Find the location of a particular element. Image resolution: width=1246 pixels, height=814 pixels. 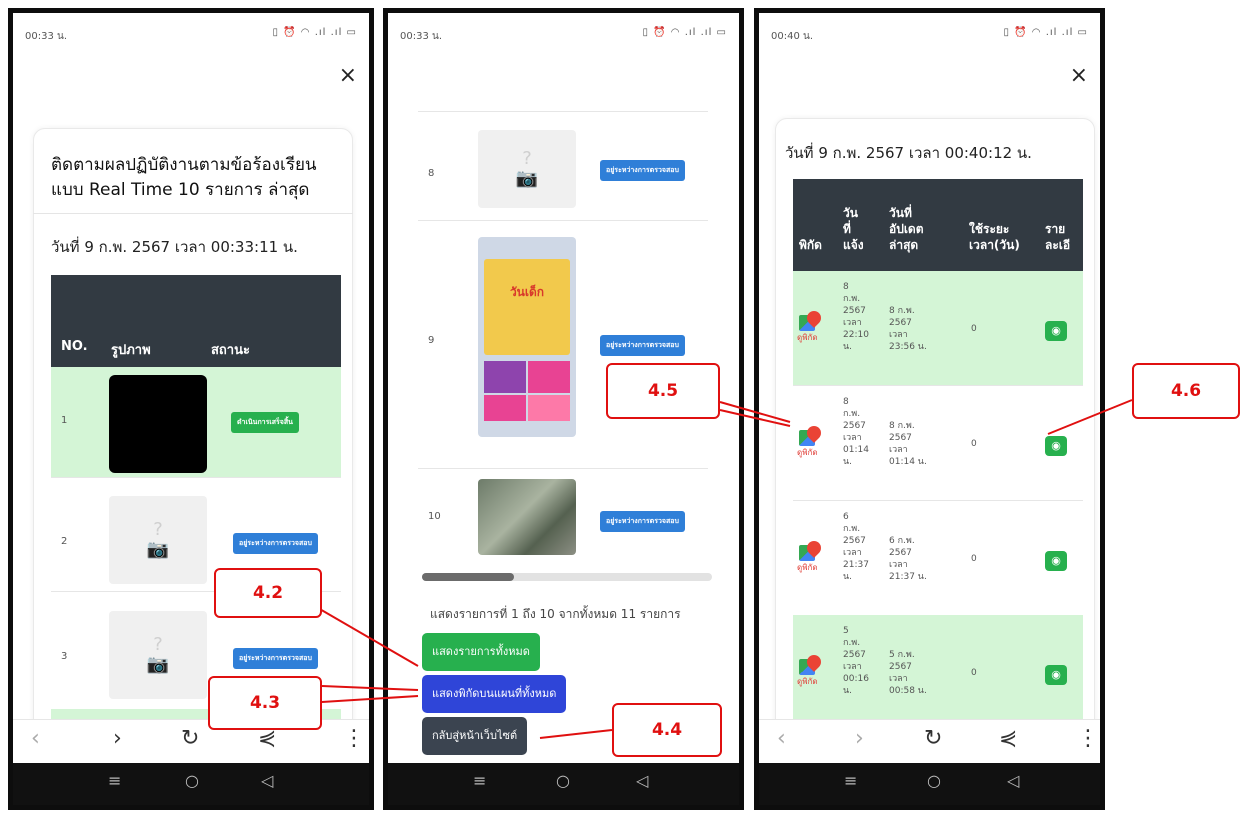

status-badge: ดำเนินการเสร็จสิ้น is located at coordinates (265, 422).